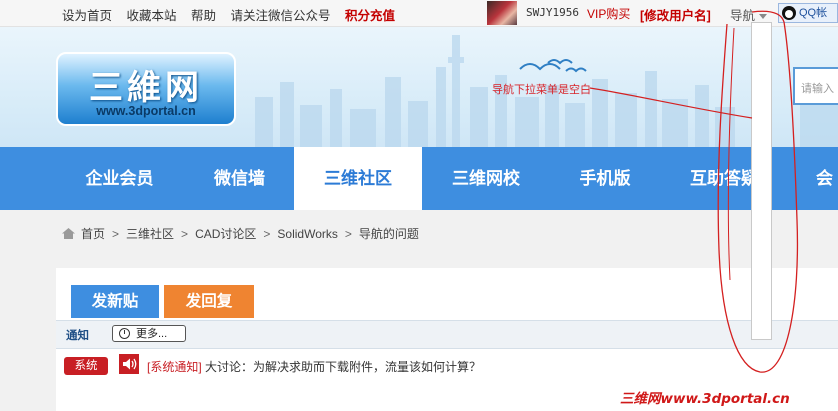 This screenshot has height=411, width=838. I want to click on wechat-follow-link: 请关注微信公众号, so click(281, 16).